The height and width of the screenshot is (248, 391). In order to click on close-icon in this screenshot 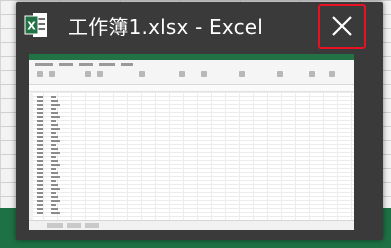, I will do `click(342, 26)`.